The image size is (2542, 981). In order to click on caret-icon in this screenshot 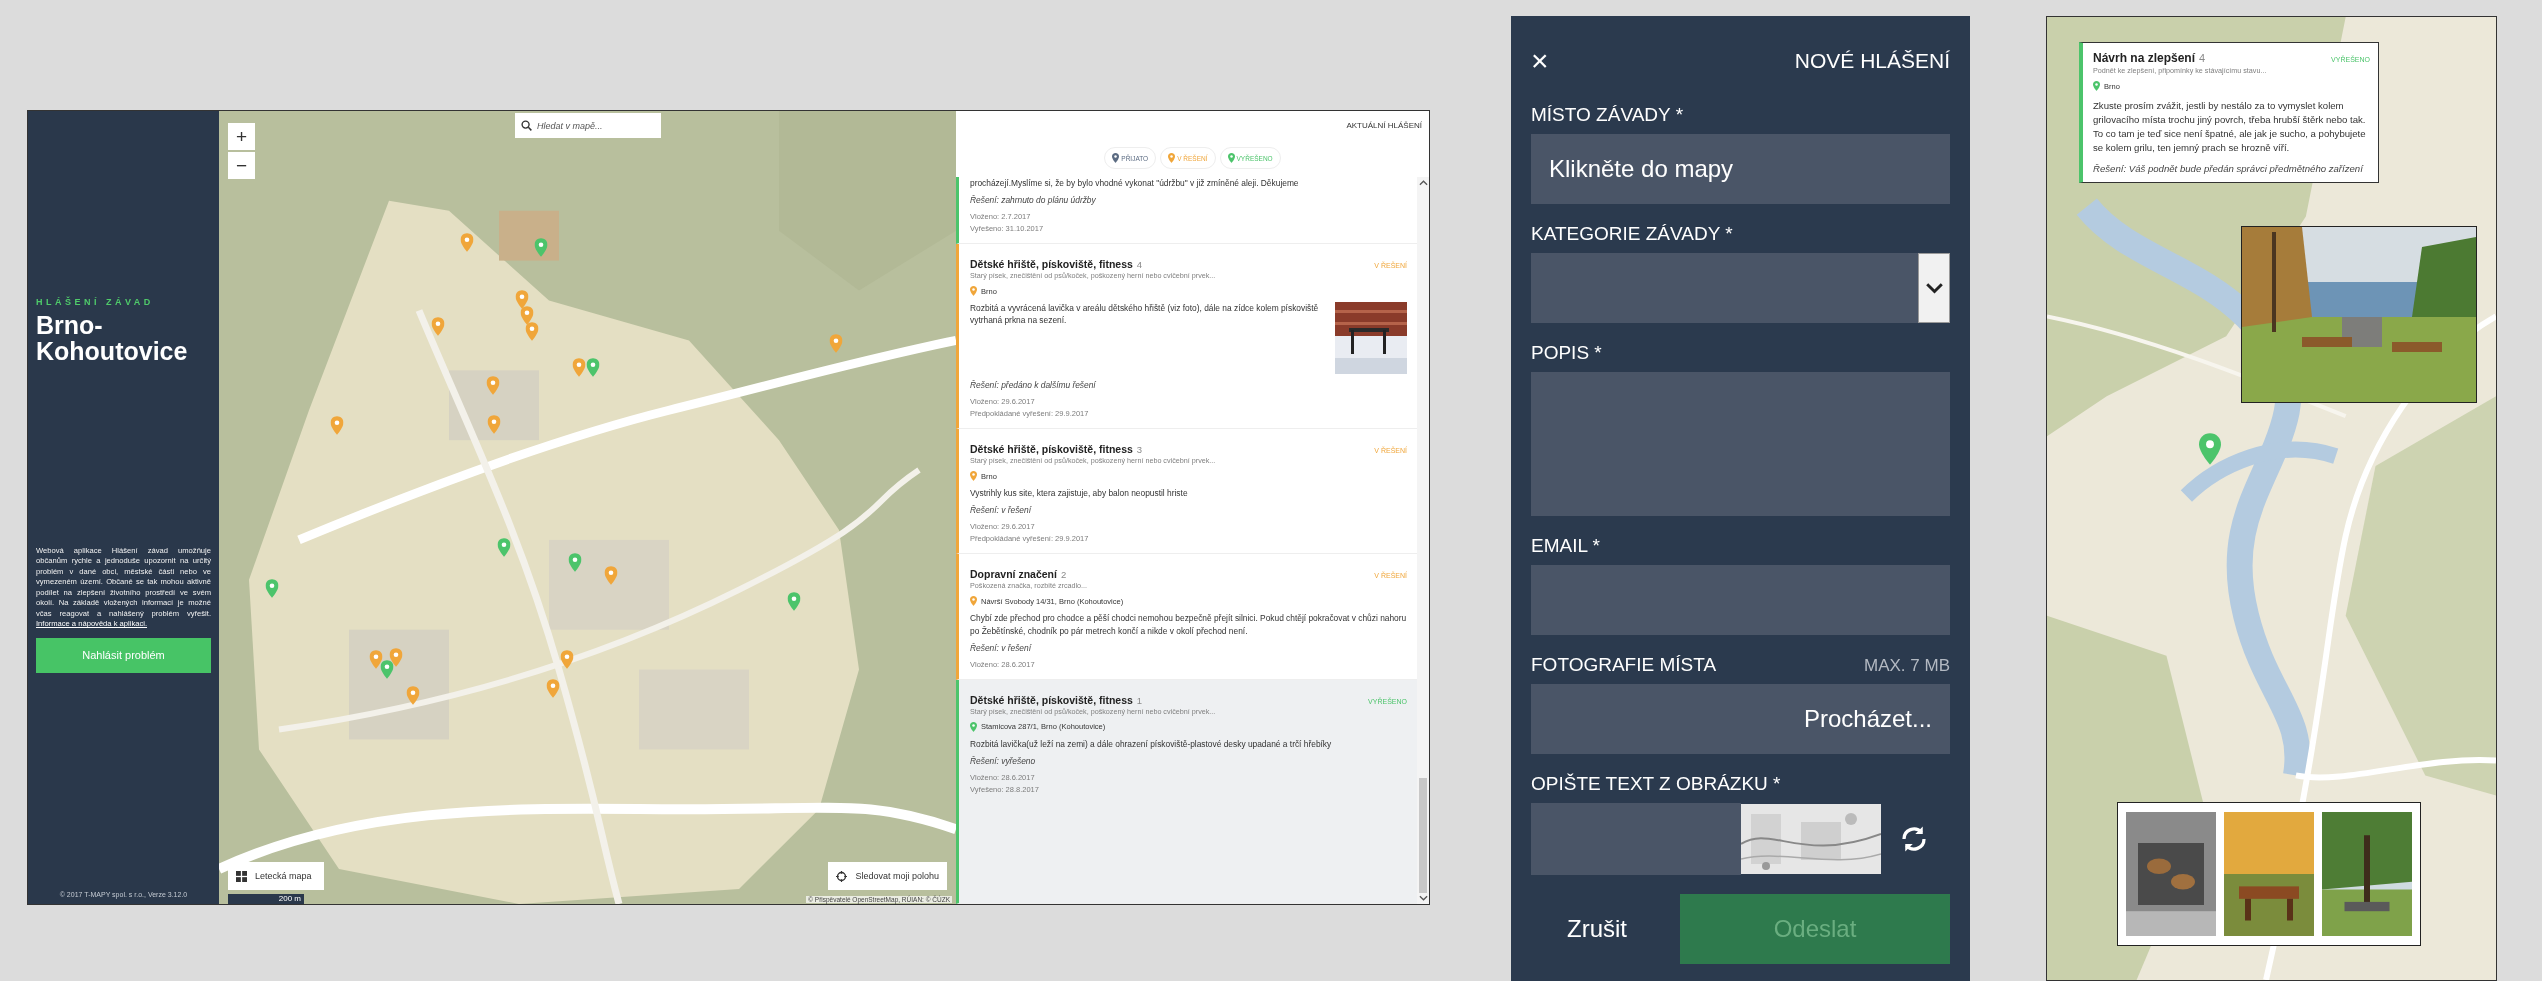, I will do `click(1934, 288)`.